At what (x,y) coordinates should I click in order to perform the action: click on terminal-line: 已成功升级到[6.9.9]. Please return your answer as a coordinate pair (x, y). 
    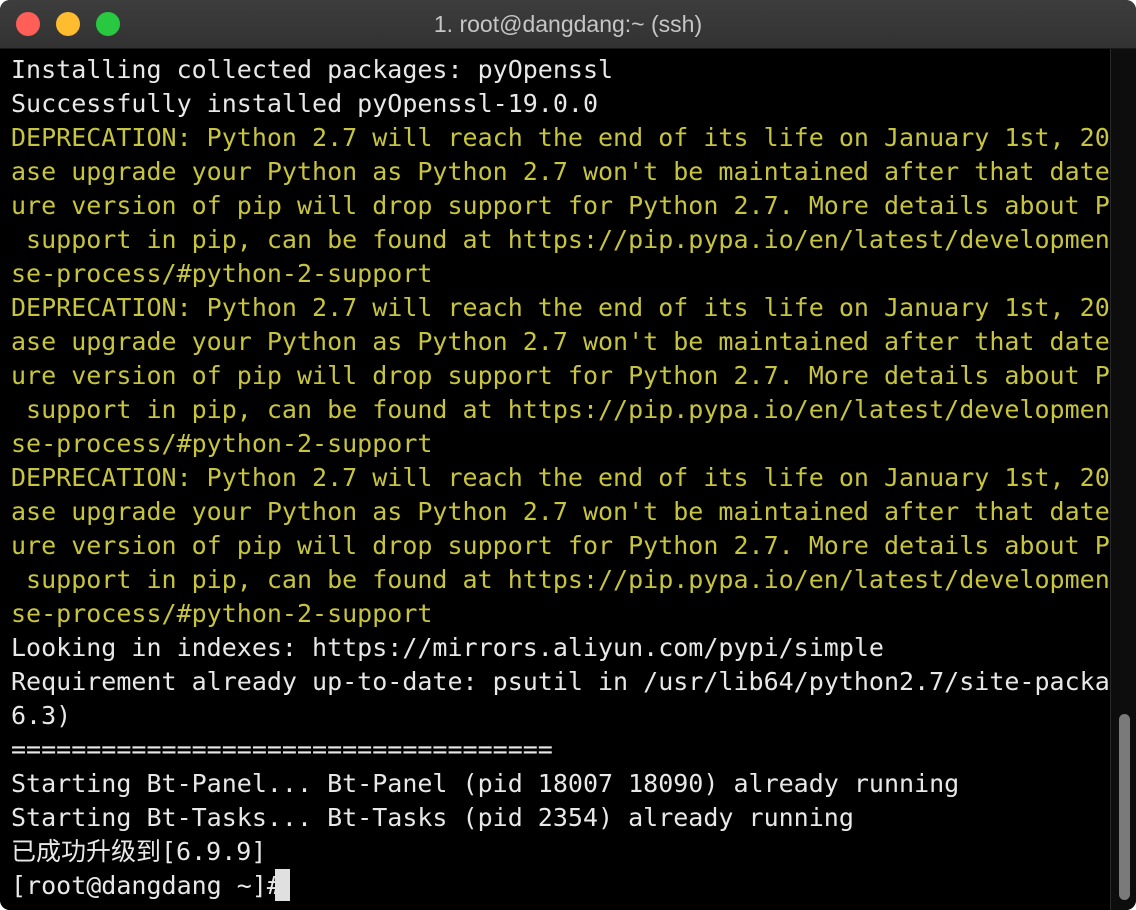
    Looking at the image, I should click on (139, 851).